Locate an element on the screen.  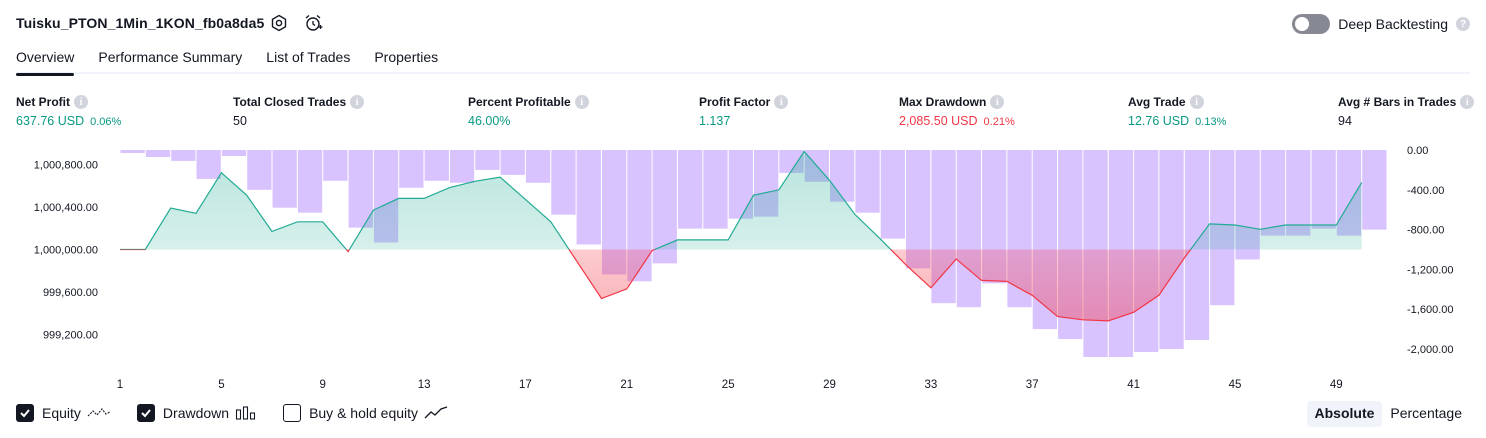
x-tick-label: 29 is located at coordinates (829, 385).